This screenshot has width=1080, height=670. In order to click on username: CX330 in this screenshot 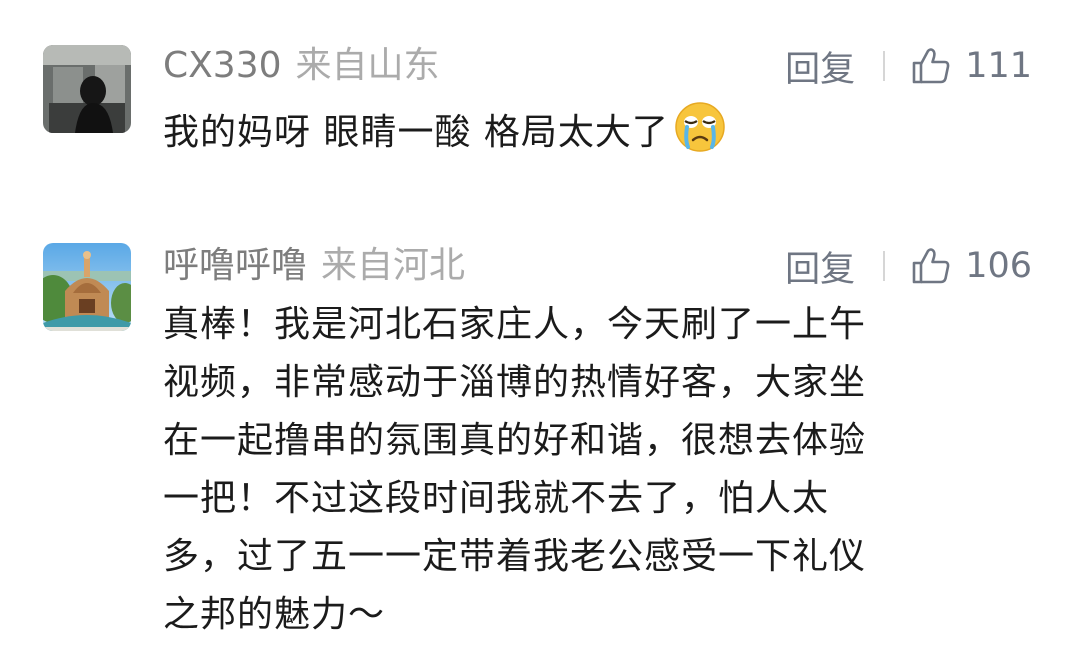, I will do `click(222, 65)`.